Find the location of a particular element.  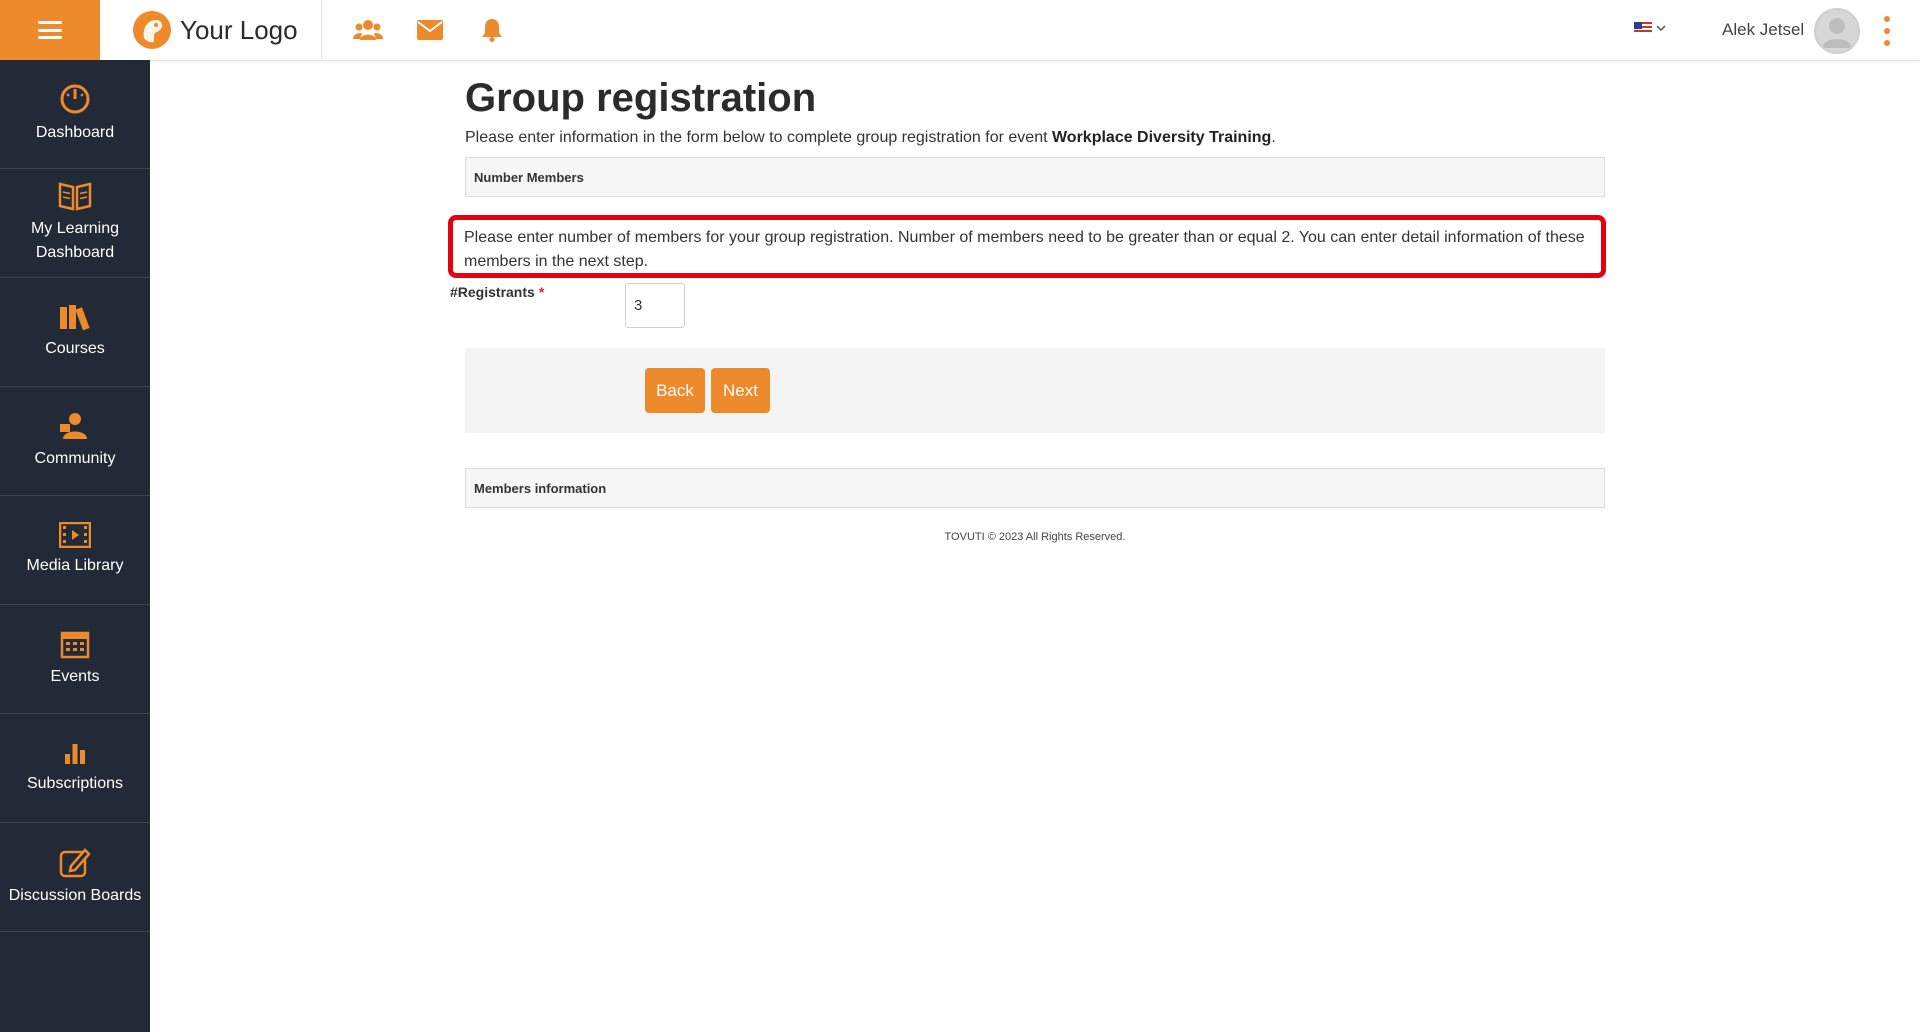

users-icon is located at coordinates (368, 30).